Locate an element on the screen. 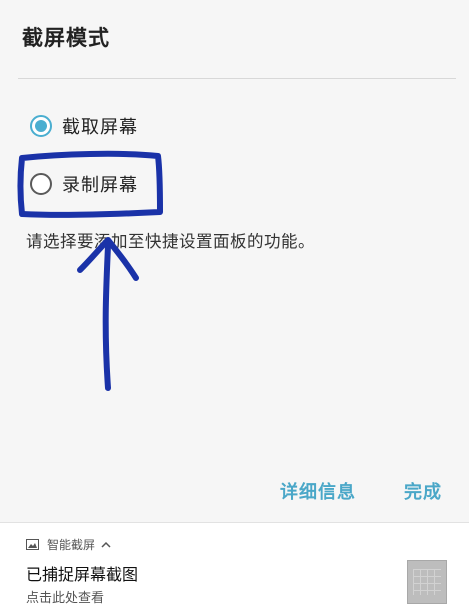 The width and height of the screenshot is (469, 611). option-capture-screen-label: 截取屏幕 is located at coordinates (100, 127).